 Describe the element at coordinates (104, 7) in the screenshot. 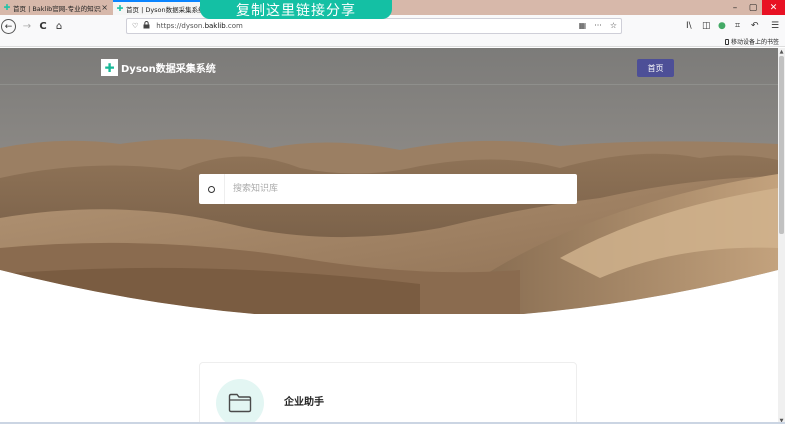

I see `tab-close-icon: ×` at that location.